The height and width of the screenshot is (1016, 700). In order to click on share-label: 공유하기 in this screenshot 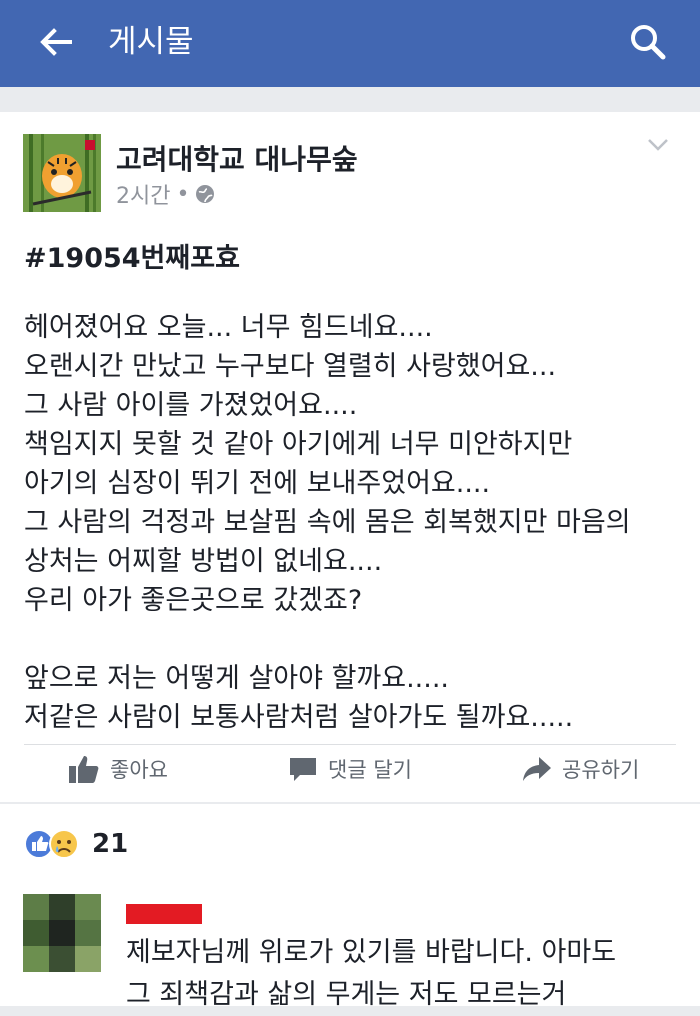, I will do `click(601, 770)`.